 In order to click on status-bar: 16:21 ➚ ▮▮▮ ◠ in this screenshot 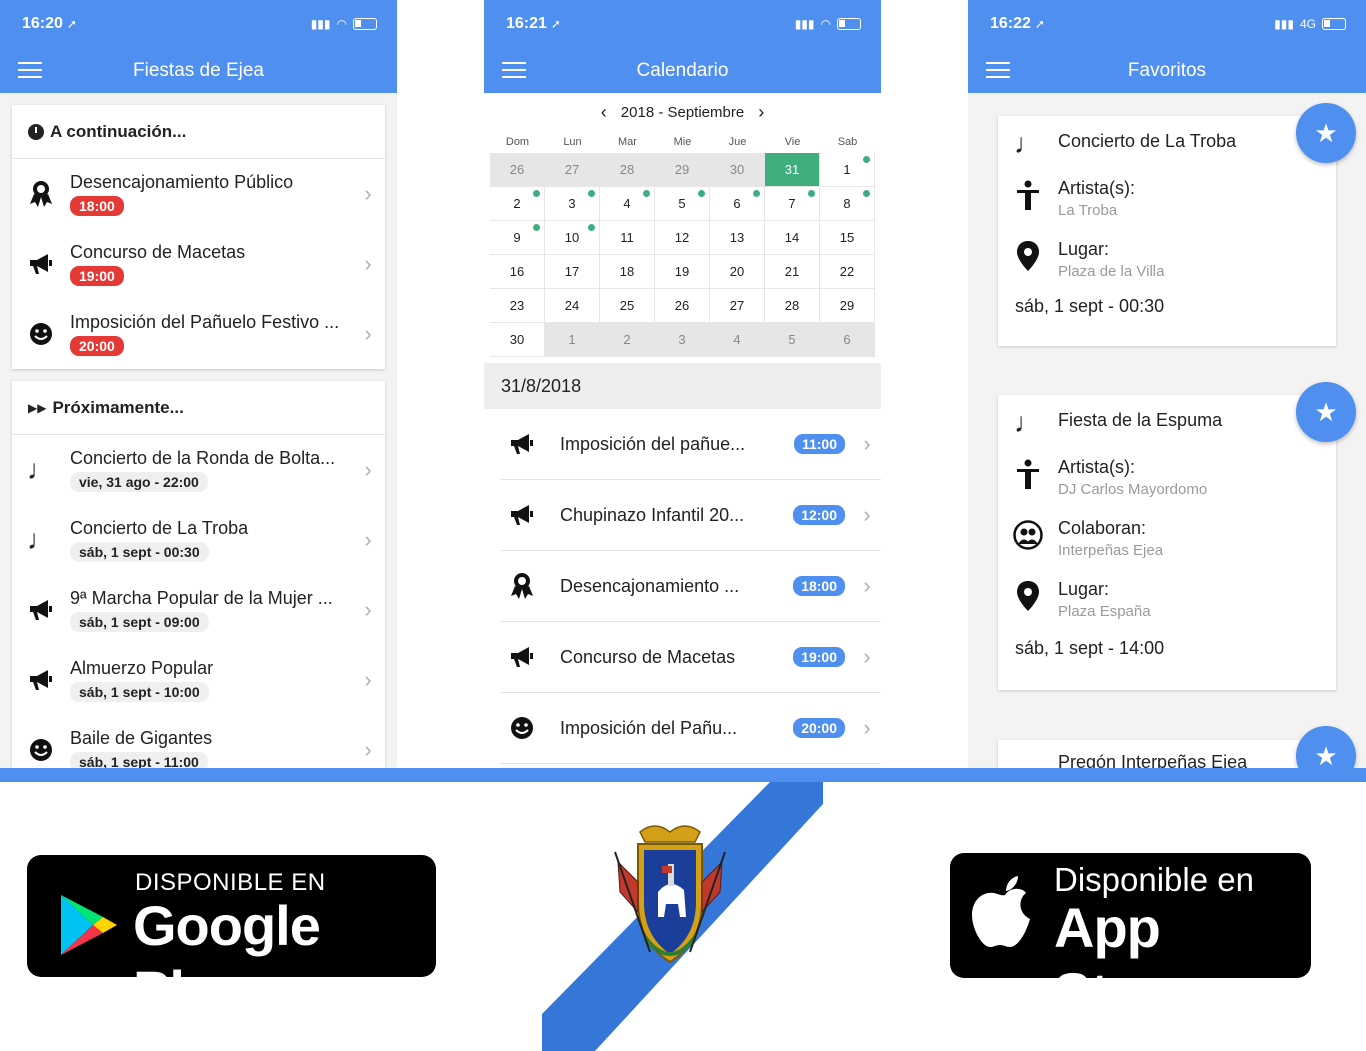, I will do `click(682, 24)`.